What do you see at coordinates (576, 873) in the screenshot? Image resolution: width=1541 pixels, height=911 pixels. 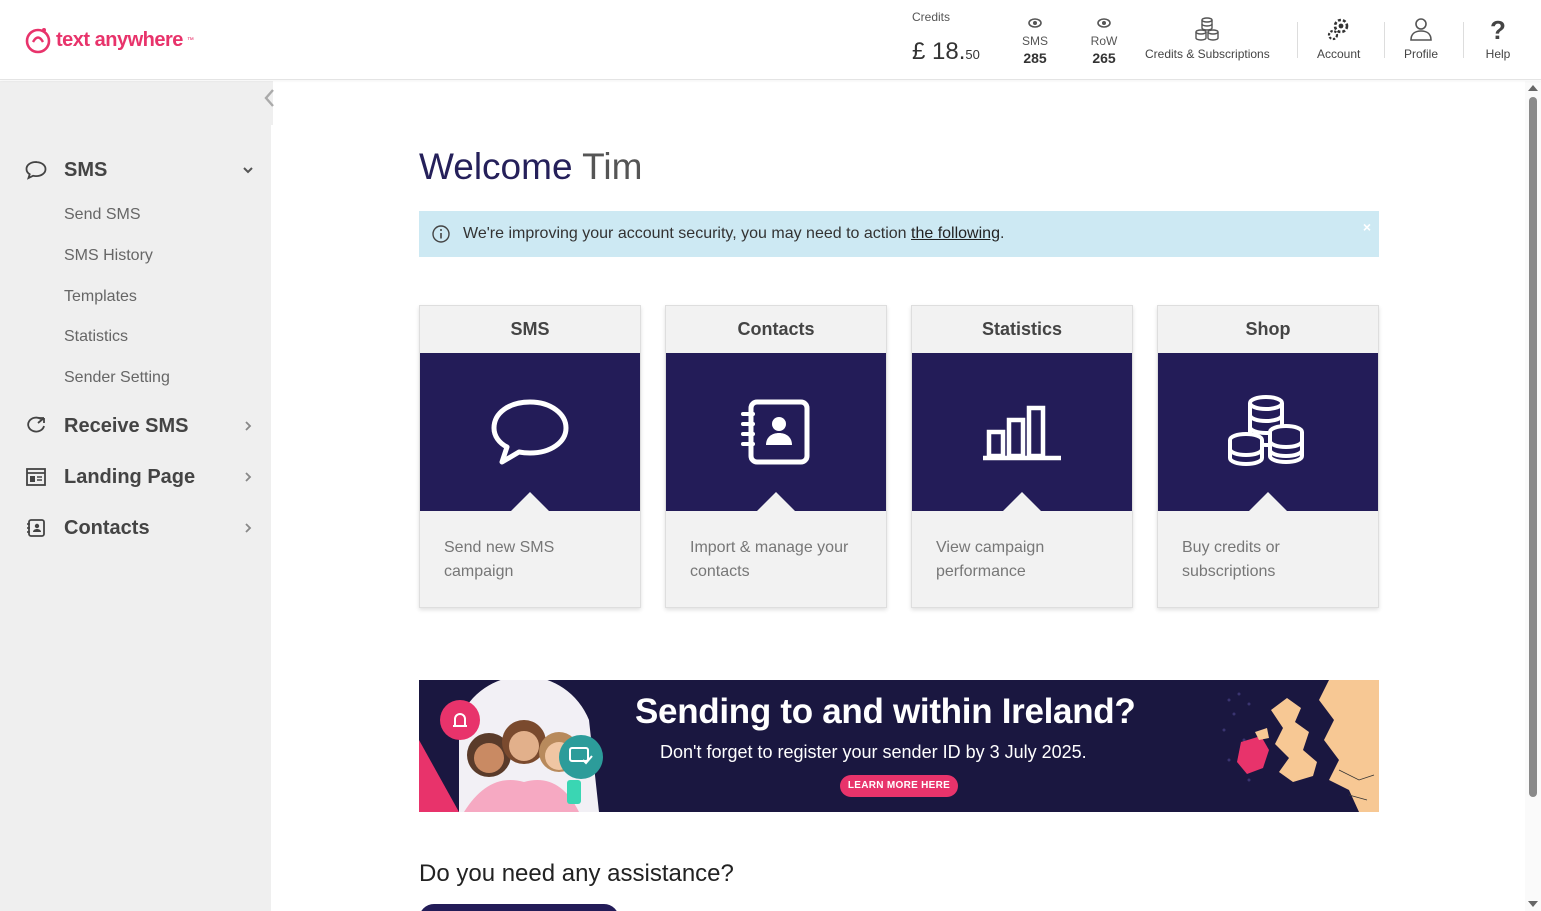 I see `assistance-heading: Do you need any assistance?` at bounding box center [576, 873].